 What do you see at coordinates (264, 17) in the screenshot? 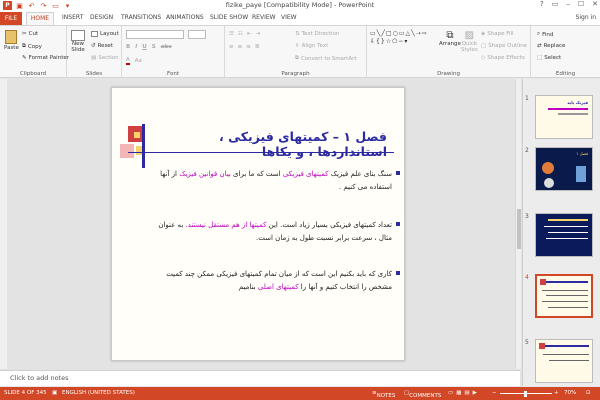
I see `tab-review: REVIEW` at bounding box center [264, 17].